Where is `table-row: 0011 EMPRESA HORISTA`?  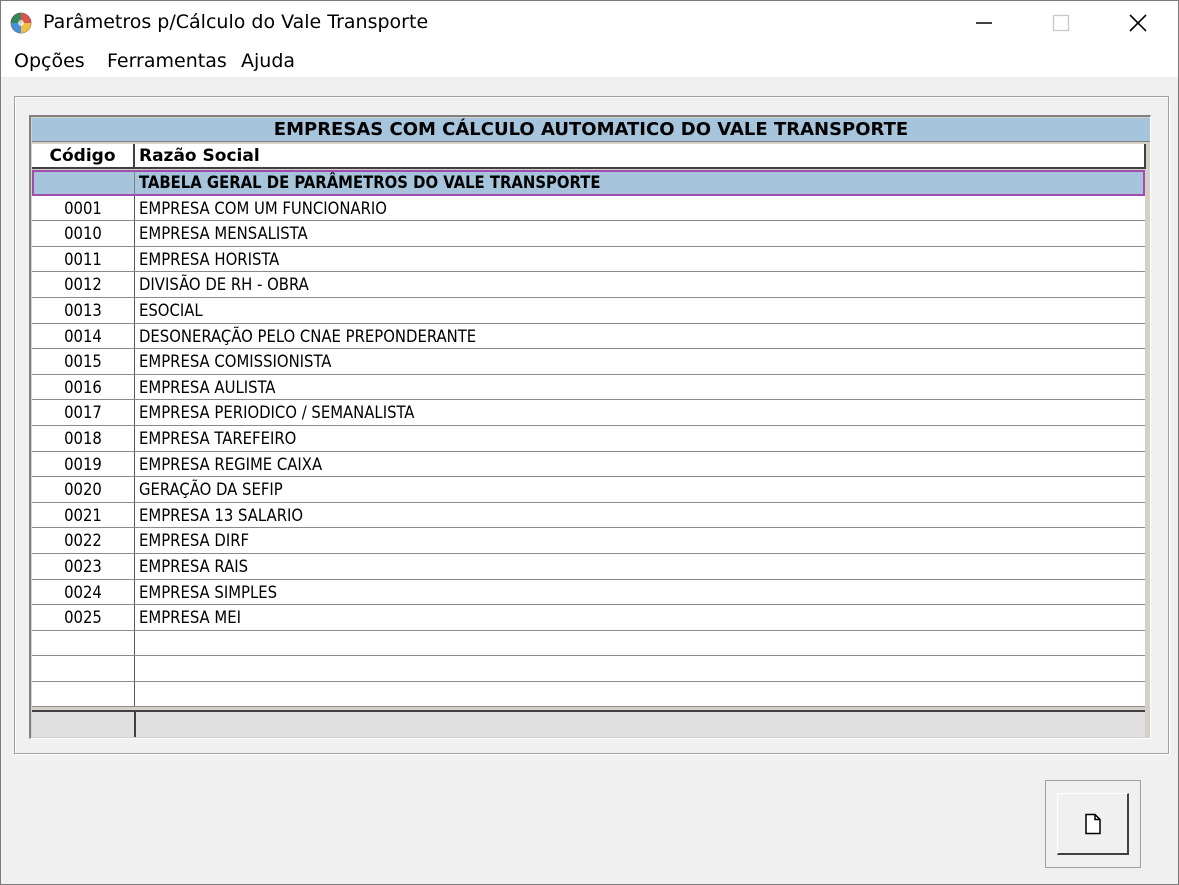
table-row: 0011 EMPRESA HORISTA is located at coordinates (588, 259).